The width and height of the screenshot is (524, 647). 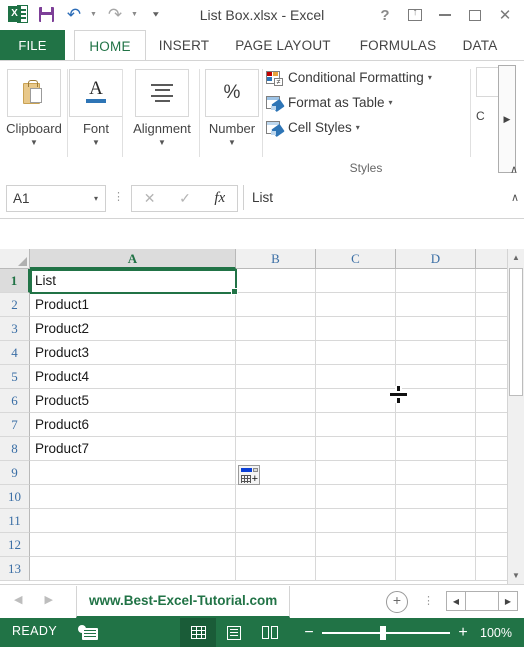 What do you see at coordinates (514, 169) in the screenshot?
I see `collapse-ribbon-button: ∧` at bounding box center [514, 169].